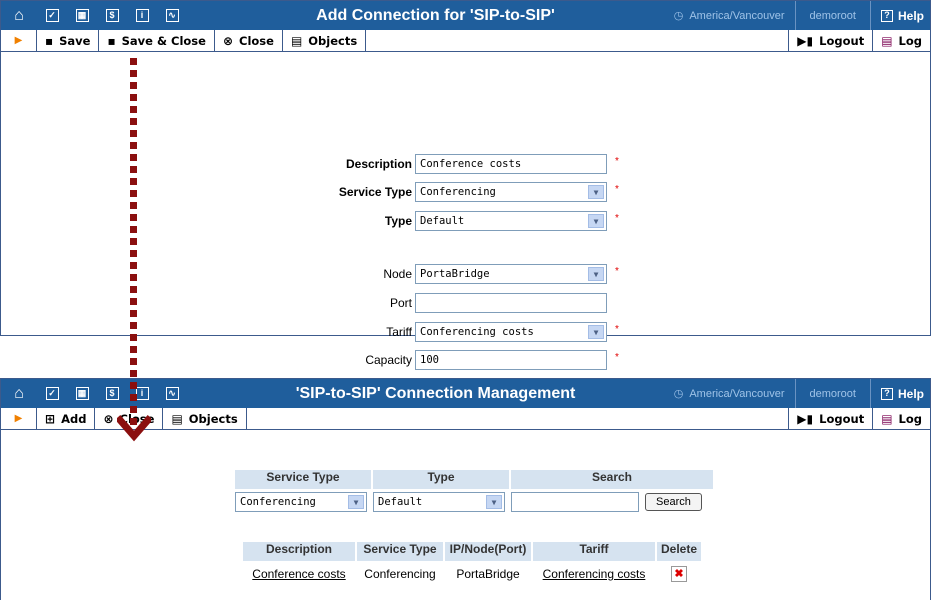 The image size is (931, 600). I want to click on description-label: Description, so click(378, 164).